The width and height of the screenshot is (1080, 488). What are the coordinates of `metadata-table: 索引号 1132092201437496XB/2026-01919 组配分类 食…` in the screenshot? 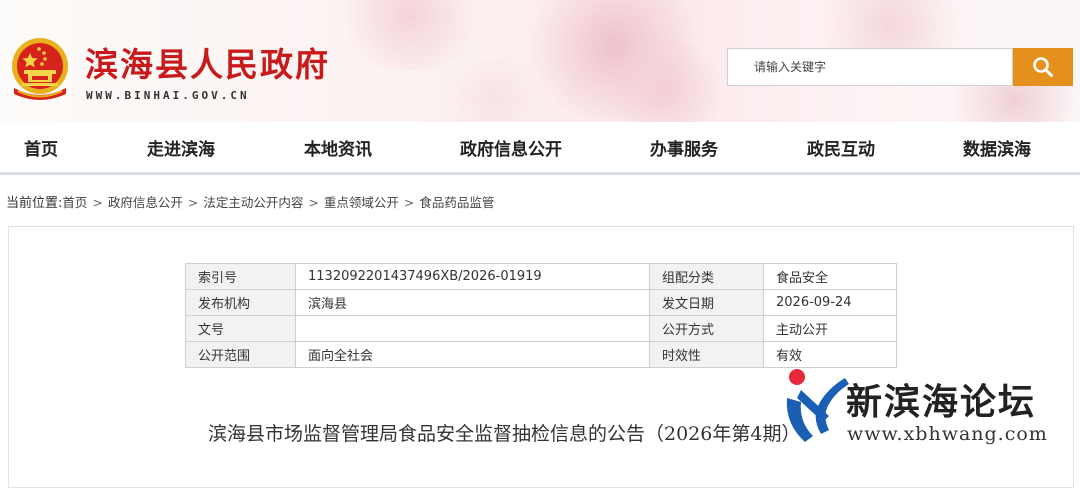 It's located at (541, 315).